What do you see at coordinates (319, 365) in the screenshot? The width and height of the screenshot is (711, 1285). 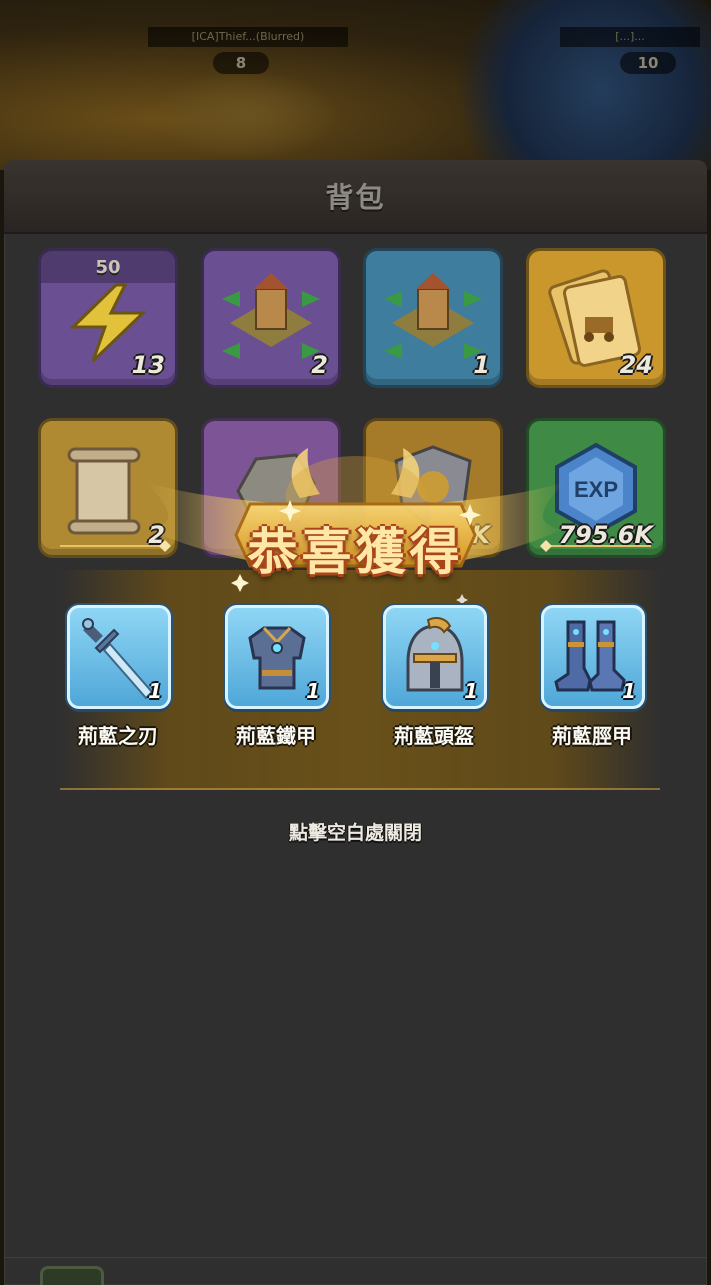 I see `item-count: 2` at bounding box center [319, 365].